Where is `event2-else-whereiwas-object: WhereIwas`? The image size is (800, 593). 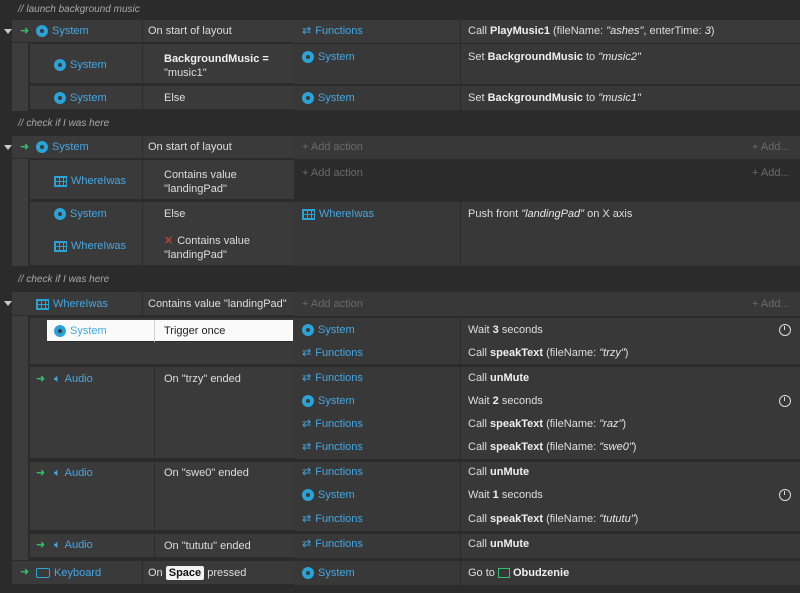
event2-else-whereiwas-object: WhereIwas is located at coordinates (90, 246).